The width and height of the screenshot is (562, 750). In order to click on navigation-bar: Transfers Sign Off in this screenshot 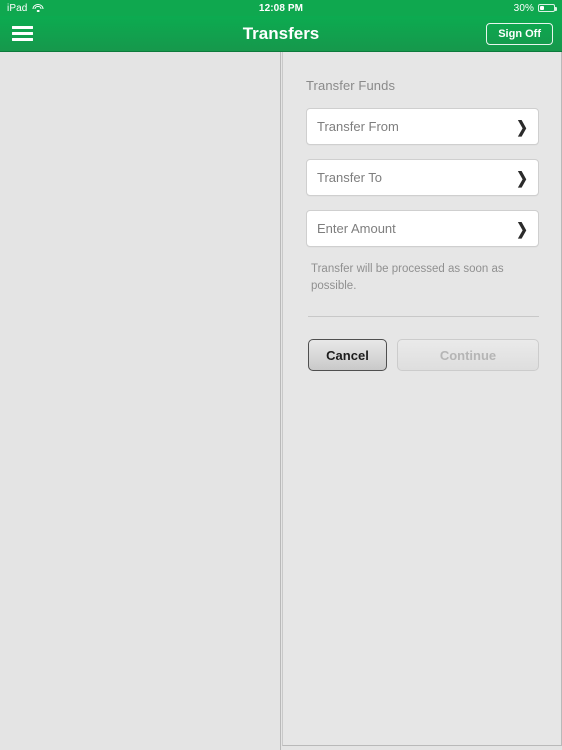, I will do `click(281, 34)`.